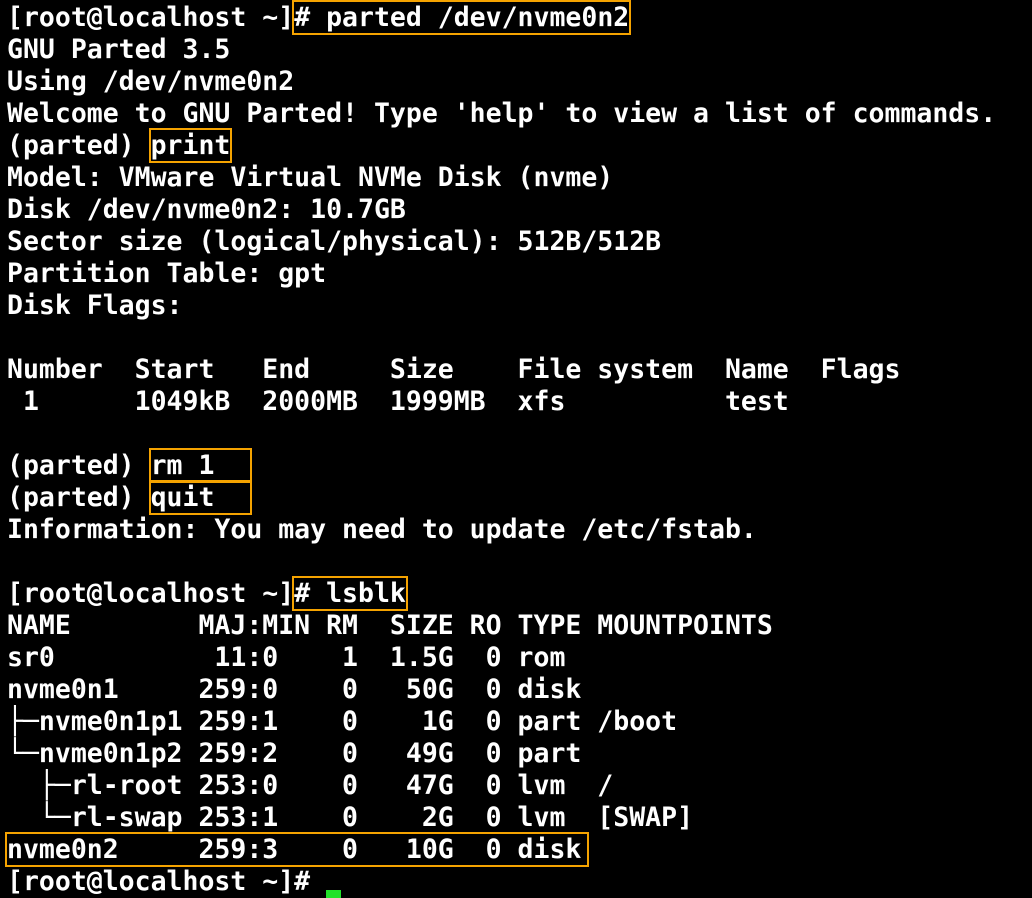 The height and width of the screenshot is (898, 1032). Describe the element at coordinates (294, 753) in the screenshot. I see `lsblk-row: └─nvme0n1p2 259:2 0 49G 0 part` at that location.